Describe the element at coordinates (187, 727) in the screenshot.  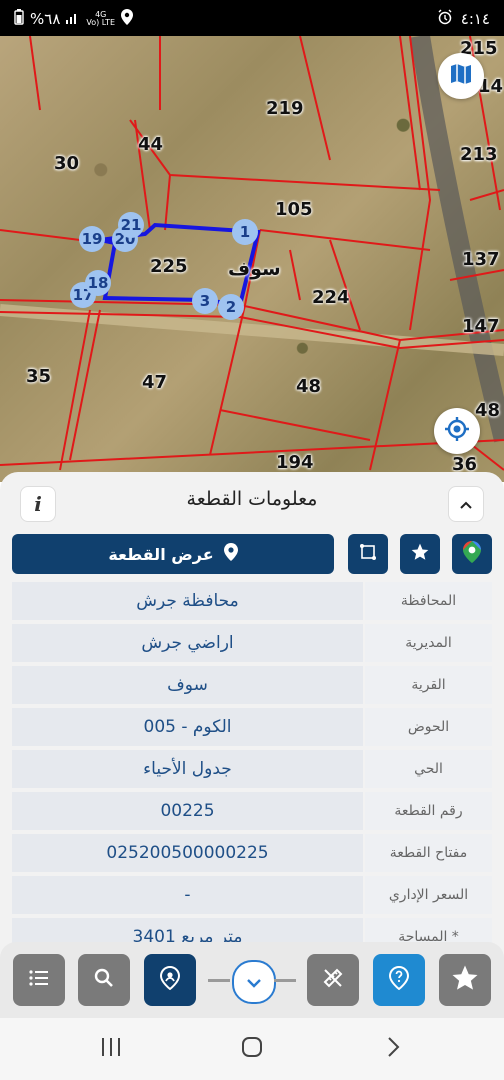
I see `row-value: الكوم - 005` at that location.